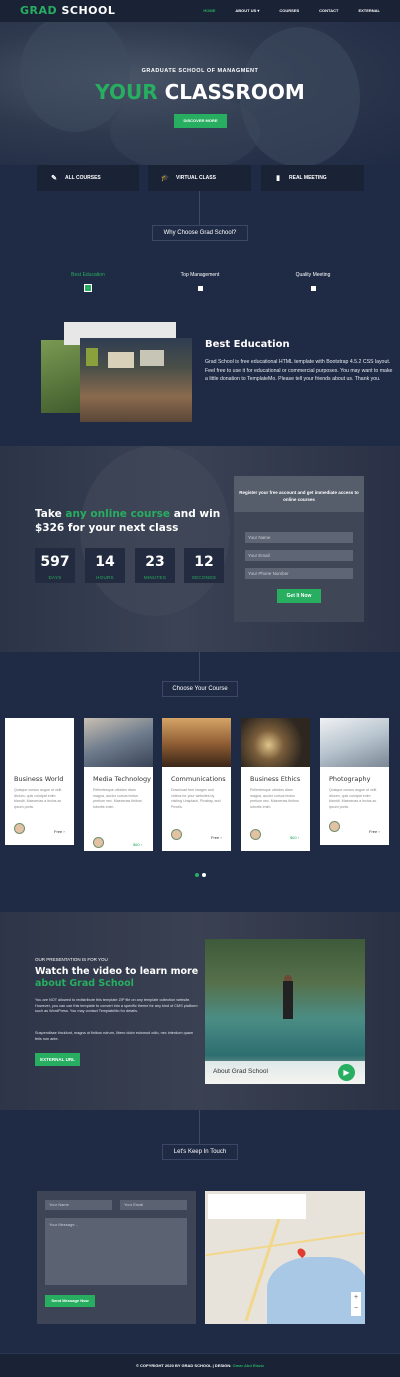 This screenshot has height=1377, width=400. What do you see at coordinates (204, 577) in the screenshot?
I see `countdown-label: SECONDS` at bounding box center [204, 577].